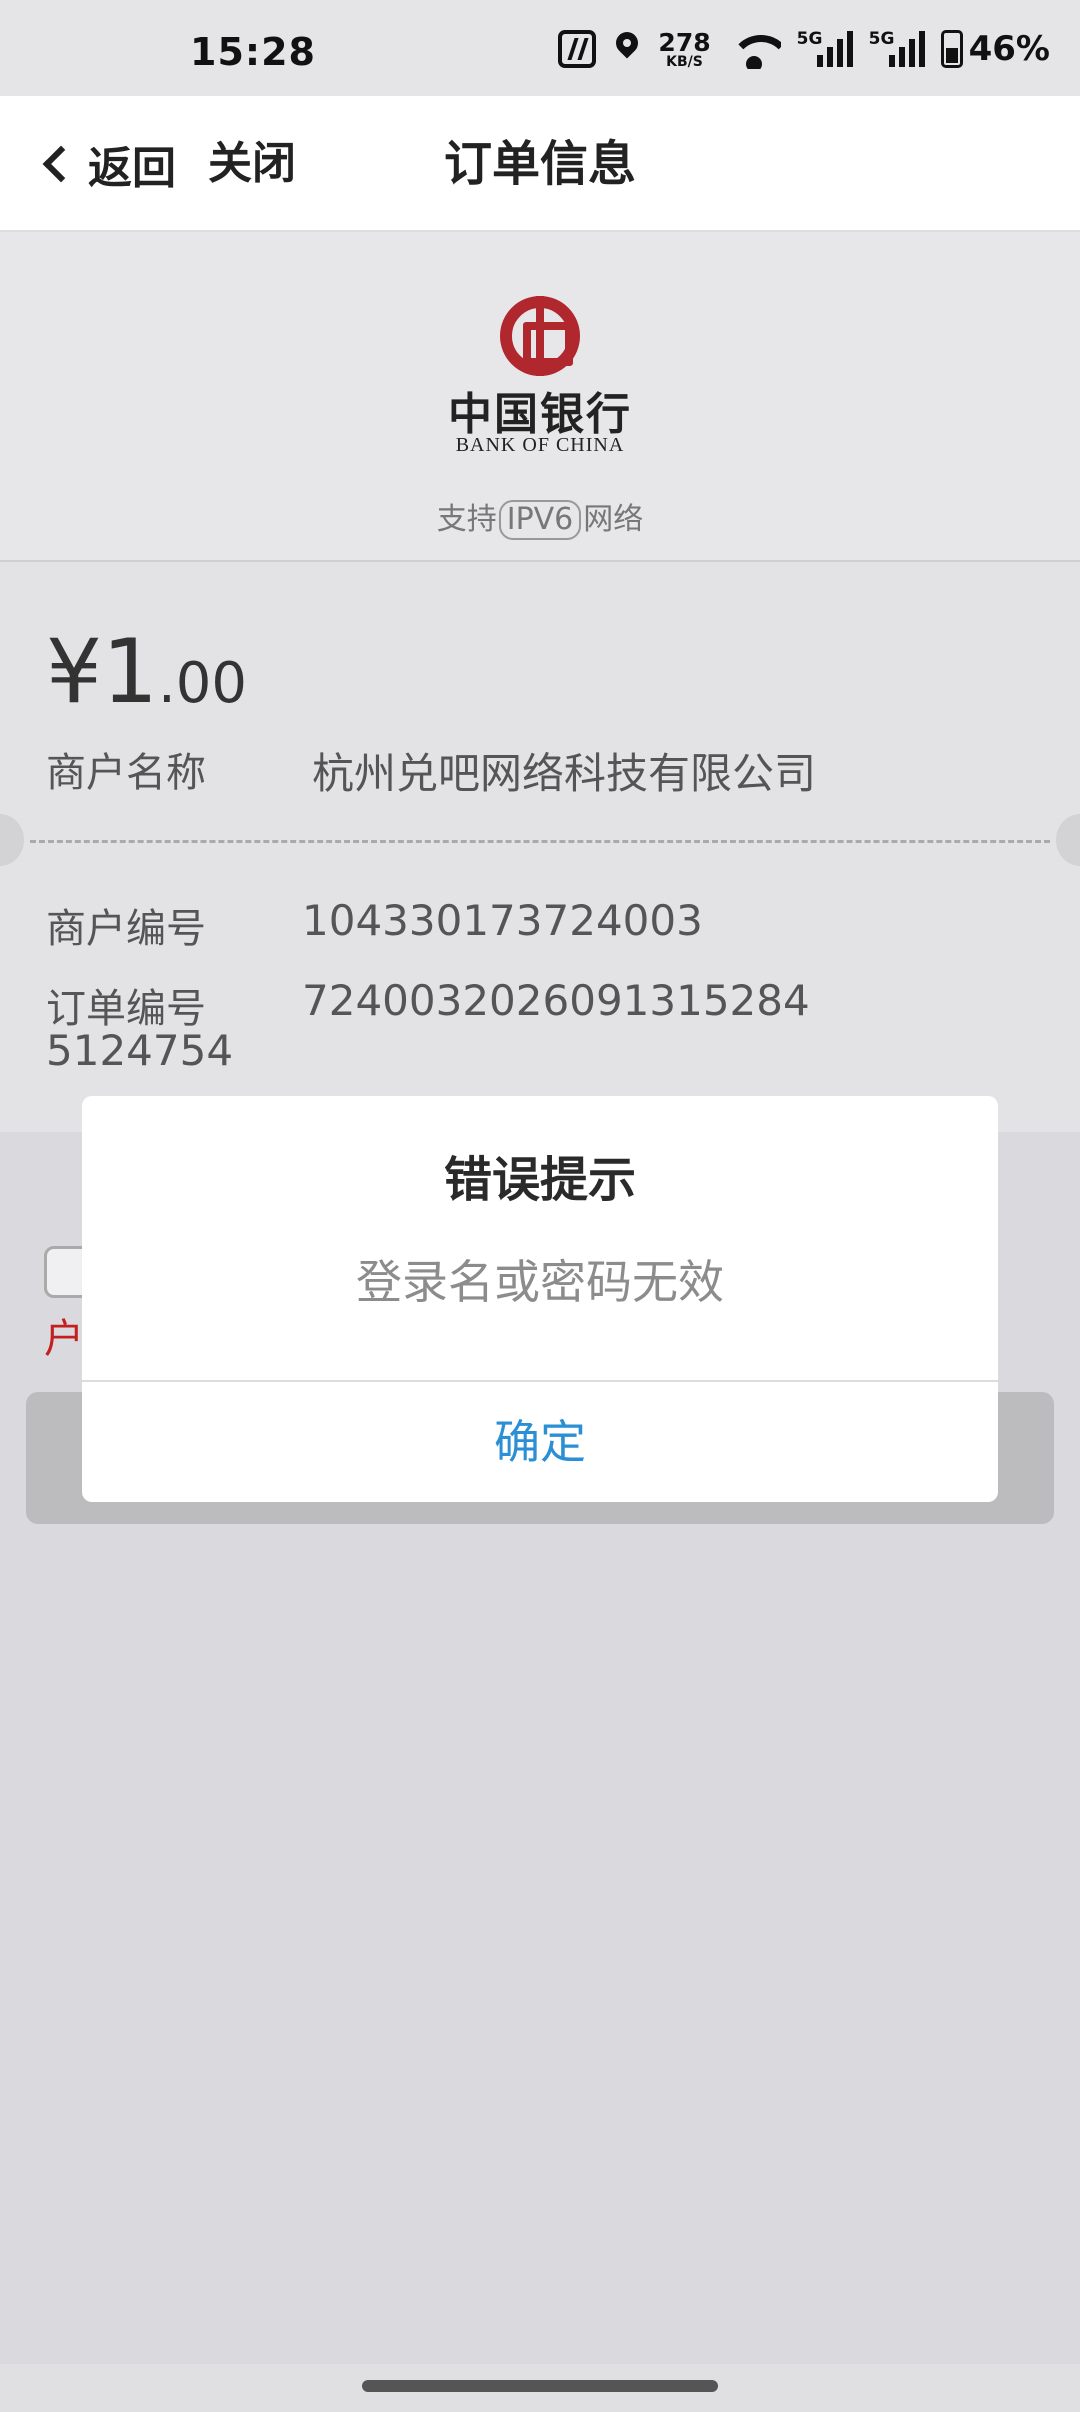 This screenshot has width=1080, height=2412. What do you see at coordinates (564, 773) in the screenshot?
I see `merchant-name-value: 杭州兑吧网络科技有限公司` at bounding box center [564, 773].